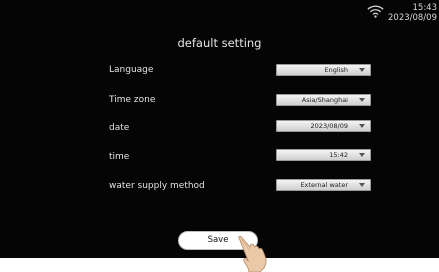  I want to click on timezone-select: Asia/Shanghai, so click(323, 100).